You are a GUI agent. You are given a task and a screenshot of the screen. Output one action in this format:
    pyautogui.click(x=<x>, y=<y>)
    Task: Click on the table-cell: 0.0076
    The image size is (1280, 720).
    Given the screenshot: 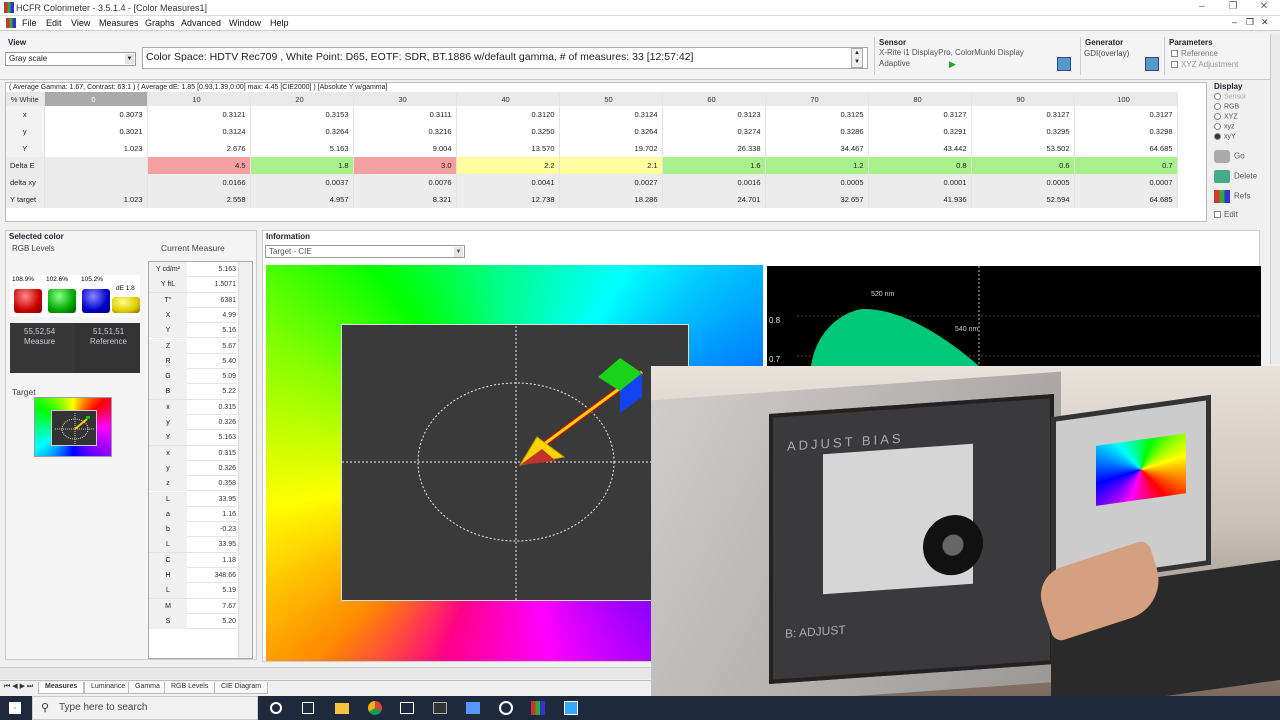 What is the action you would take?
    pyautogui.click(x=405, y=182)
    